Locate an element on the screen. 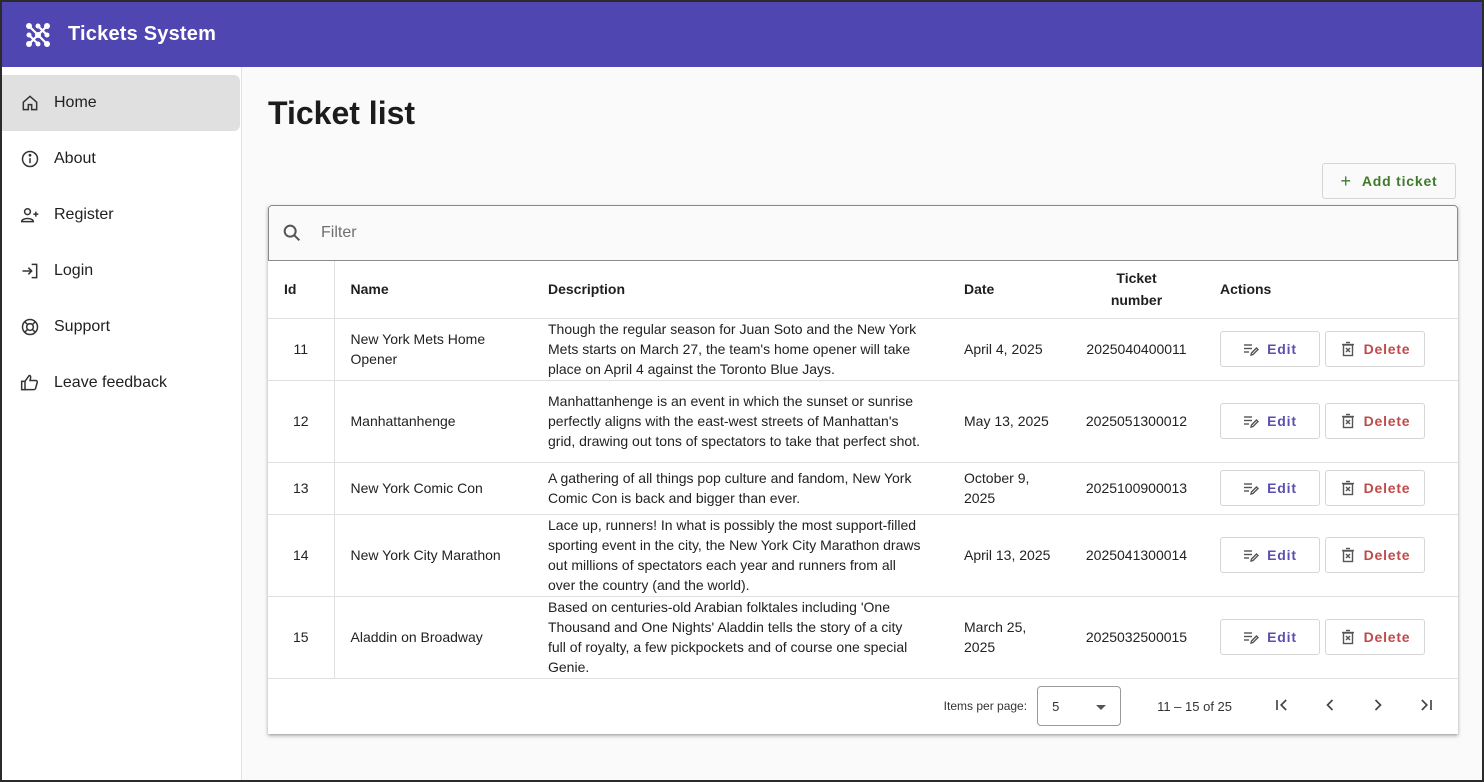 The width and height of the screenshot is (1484, 782). cell-name: New York City Marathon is located at coordinates (433, 555).